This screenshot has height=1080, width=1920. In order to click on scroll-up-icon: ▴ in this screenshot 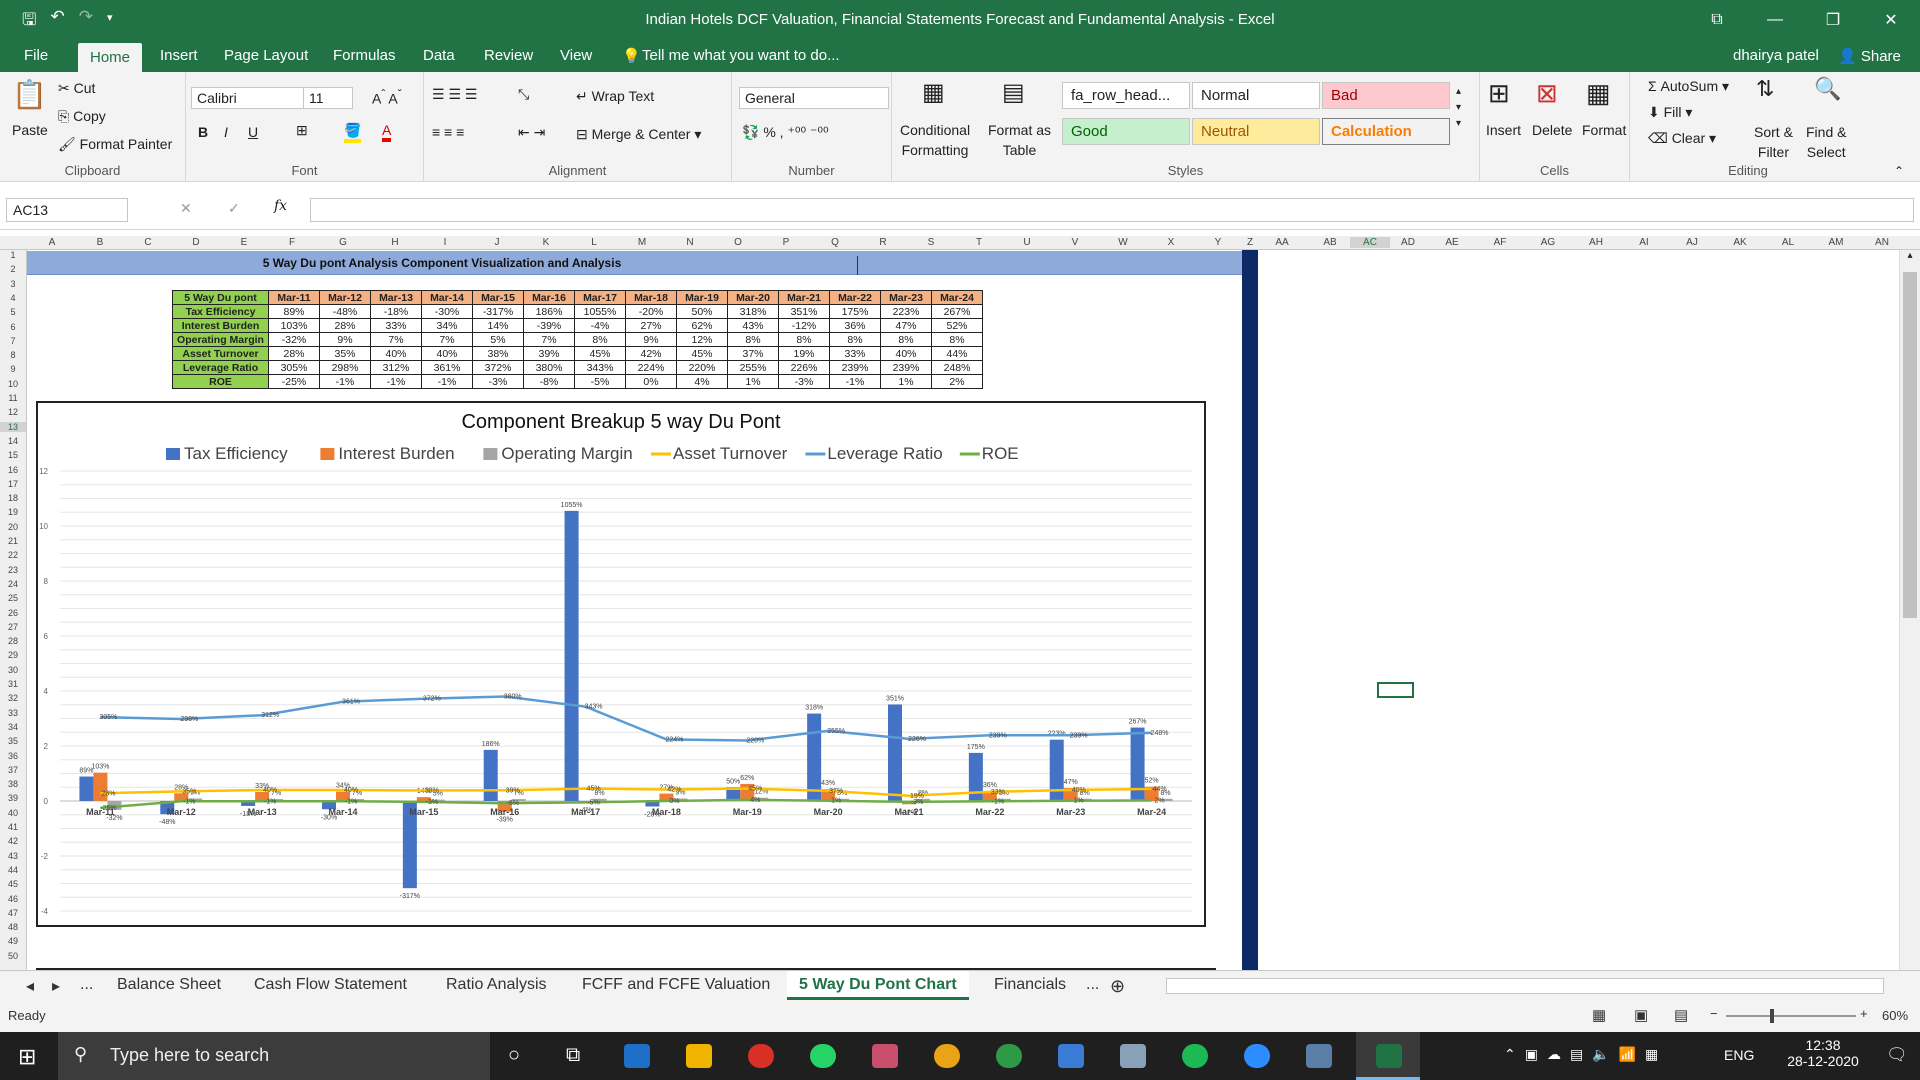, I will do `click(1910, 255)`.